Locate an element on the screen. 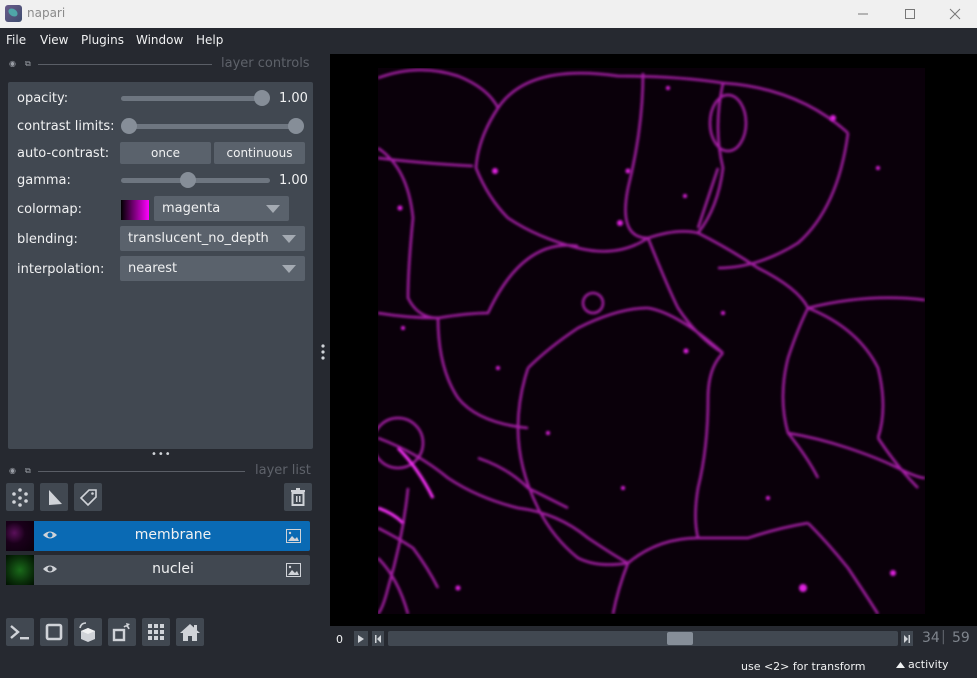 The width and height of the screenshot is (977, 678). layer-row-membrane: membrane is located at coordinates (158, 536).